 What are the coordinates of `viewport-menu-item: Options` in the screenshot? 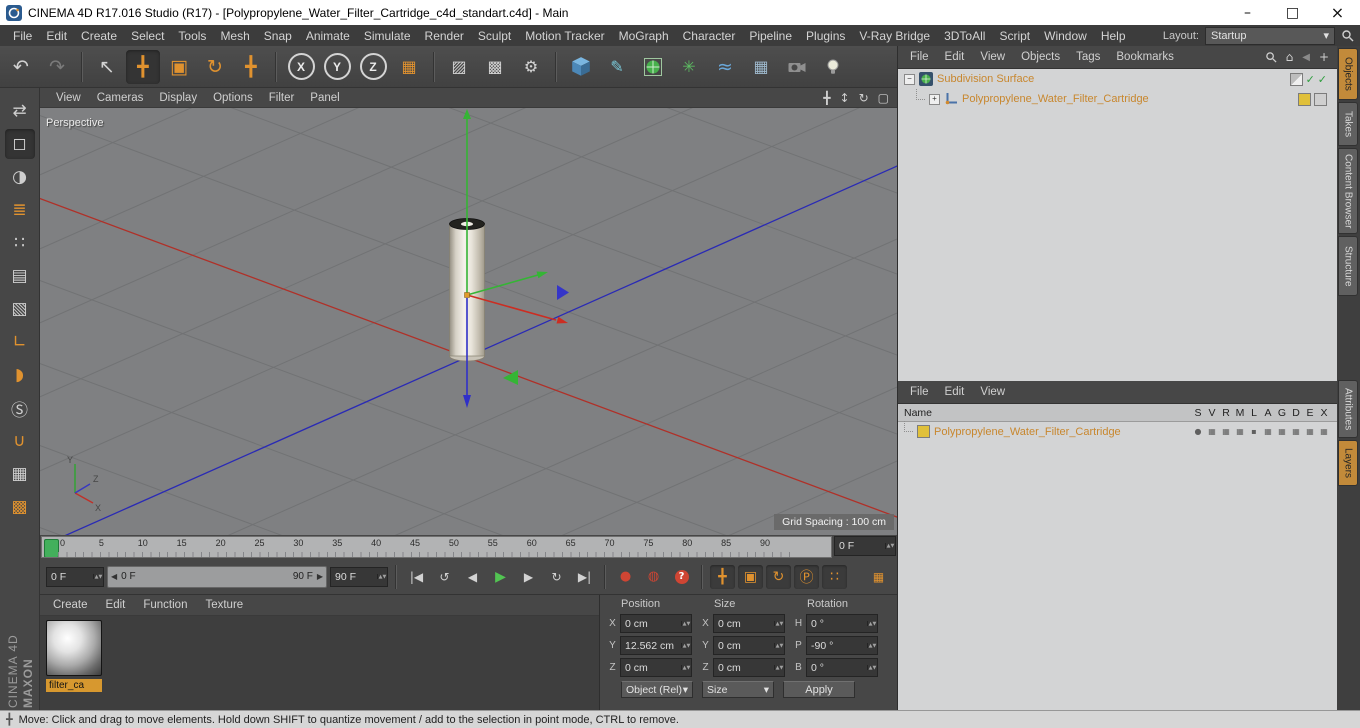 It's located at (233, 98).